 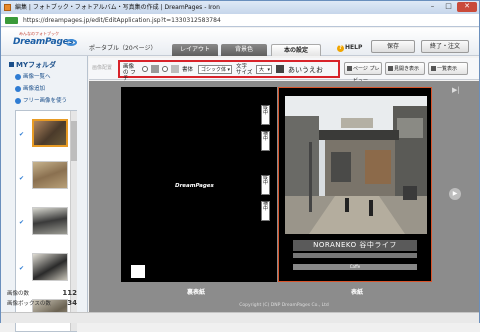 What do you see at coordinates (340, 48) in the screenshot?
I see `help-icon: ?` at bounding box center [340, 48].